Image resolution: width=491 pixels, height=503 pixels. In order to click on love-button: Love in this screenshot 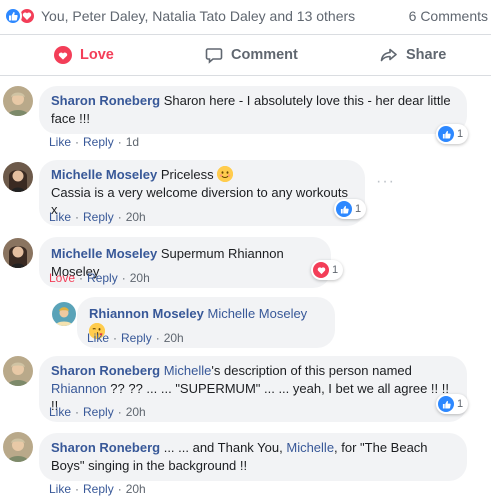, I will do `click(84, 55)`.